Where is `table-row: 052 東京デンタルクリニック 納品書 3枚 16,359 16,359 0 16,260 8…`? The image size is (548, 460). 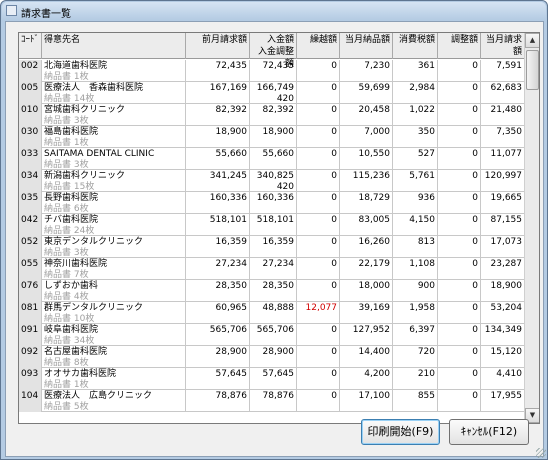 table-row: 052 東京デンタルクリニック 納品書 3枚 16,359 16,359 0 16,260 8… is located at coordinates (272, 247).